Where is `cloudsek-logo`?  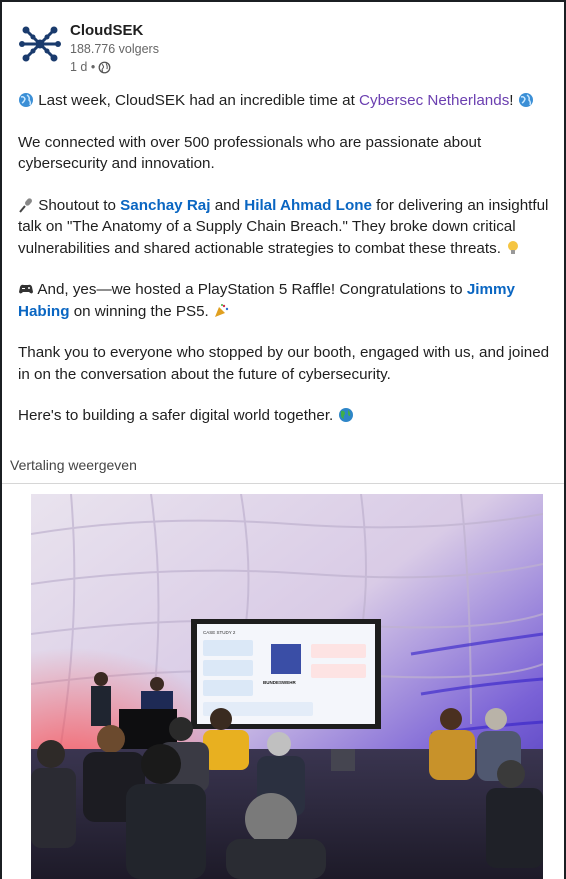
cloudsek-logo is located at coordinates (40, 44).